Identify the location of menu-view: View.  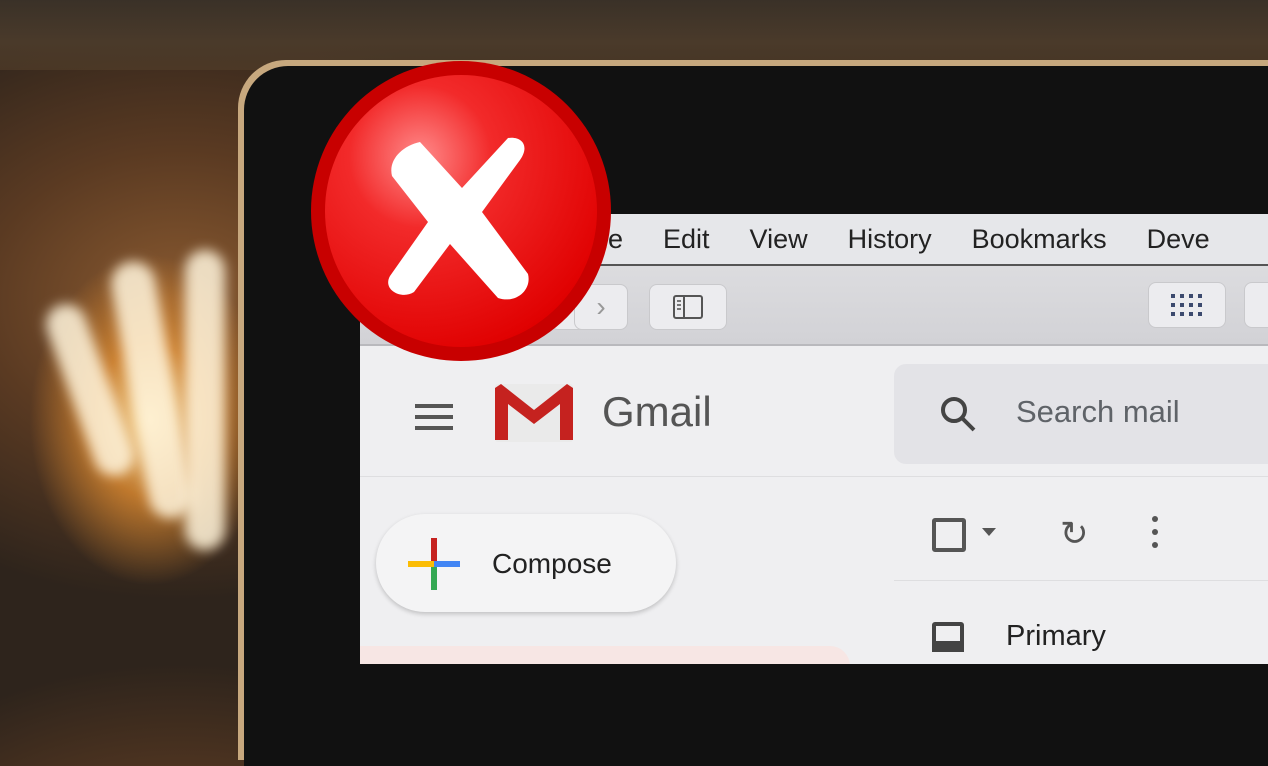
(779, 239).